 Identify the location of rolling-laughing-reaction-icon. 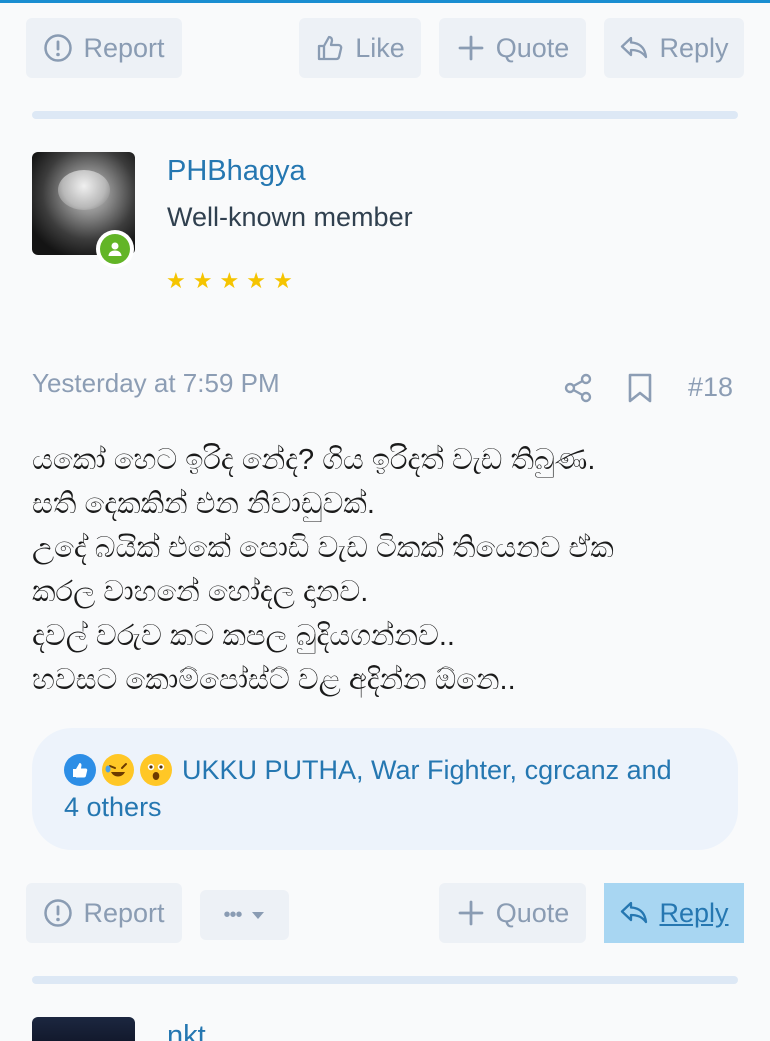
(118, 770).